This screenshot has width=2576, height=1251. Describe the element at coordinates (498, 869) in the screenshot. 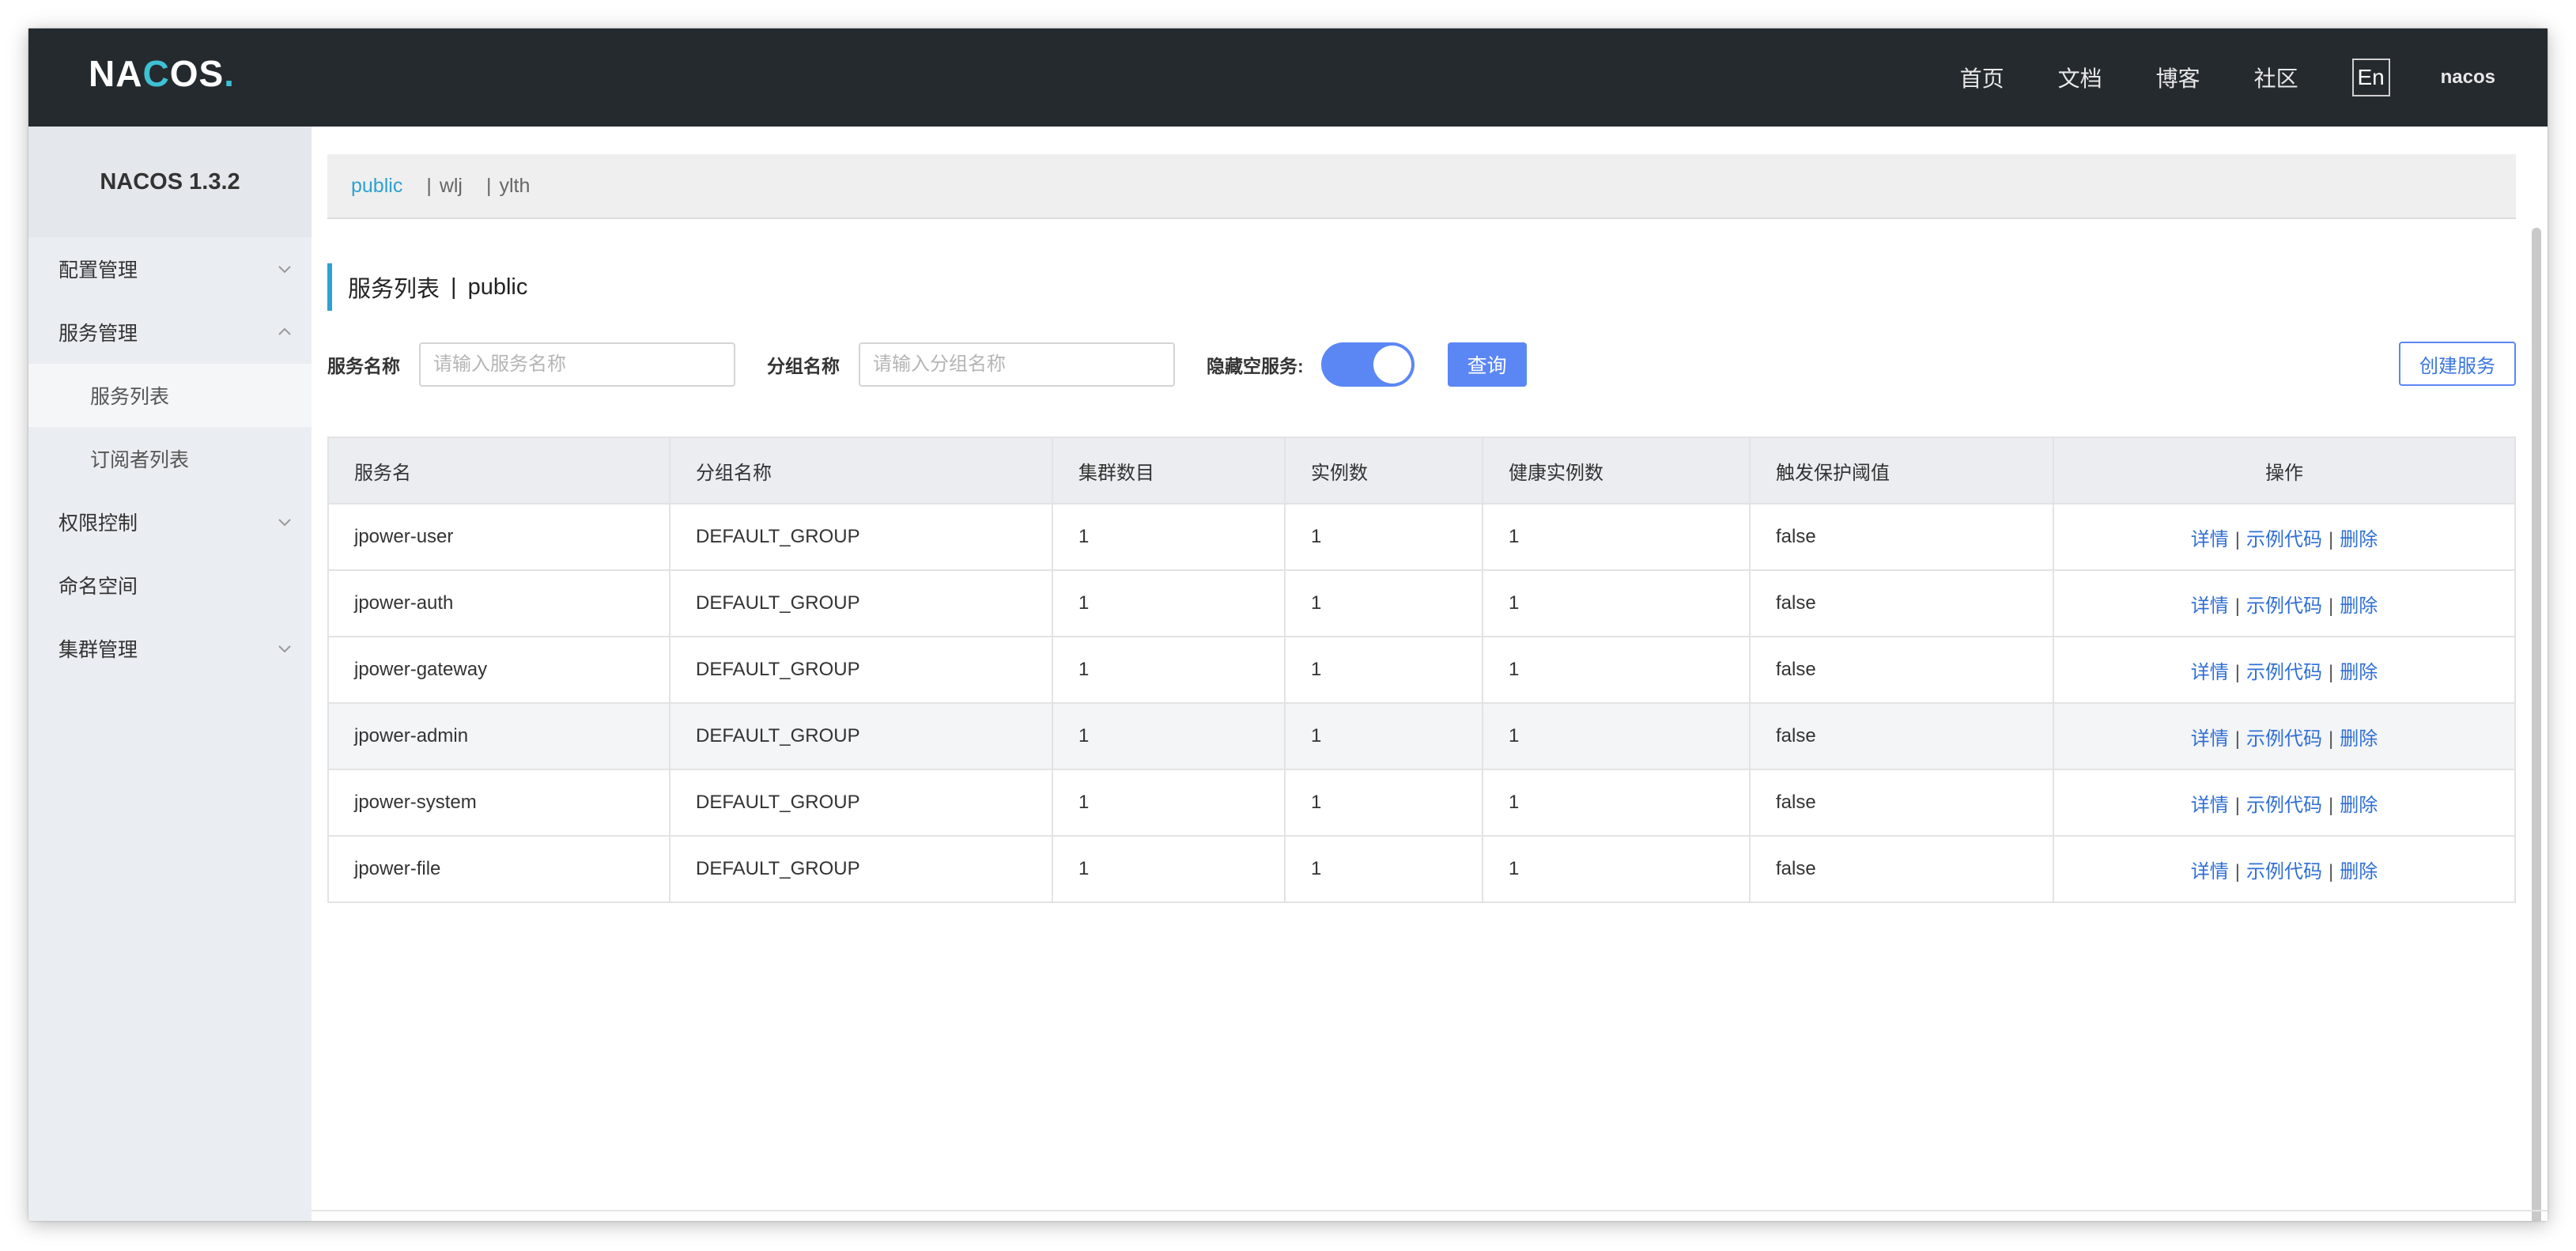

I see `cell-service-name: jpower-file` at that location.